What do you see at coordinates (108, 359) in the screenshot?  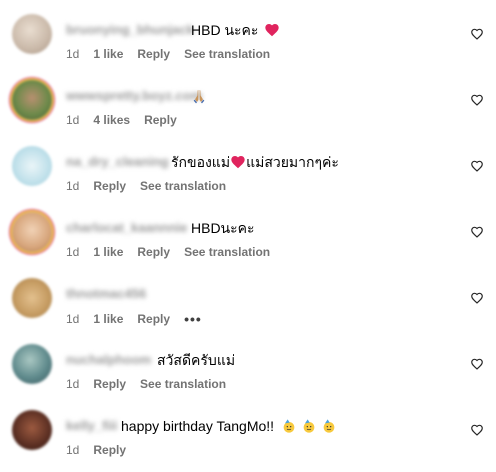 I see `comment-username: nuchalphoom` at bounding box center [108, 359].